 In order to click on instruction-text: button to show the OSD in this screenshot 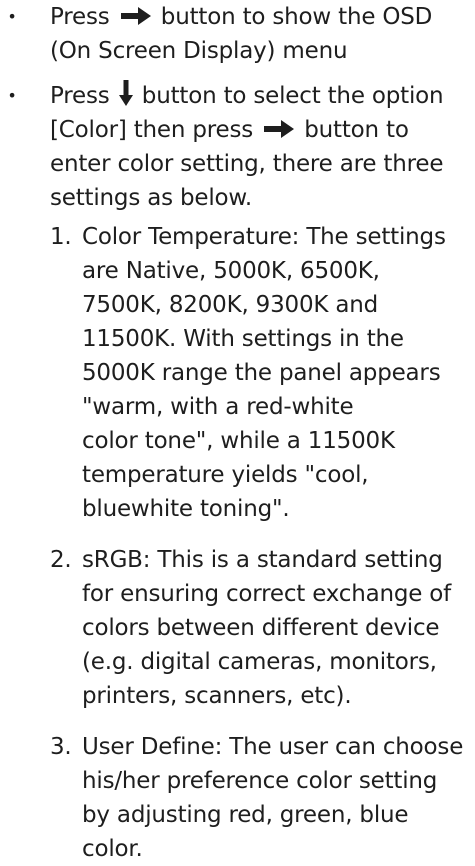, I will do `click(296, 17)`.